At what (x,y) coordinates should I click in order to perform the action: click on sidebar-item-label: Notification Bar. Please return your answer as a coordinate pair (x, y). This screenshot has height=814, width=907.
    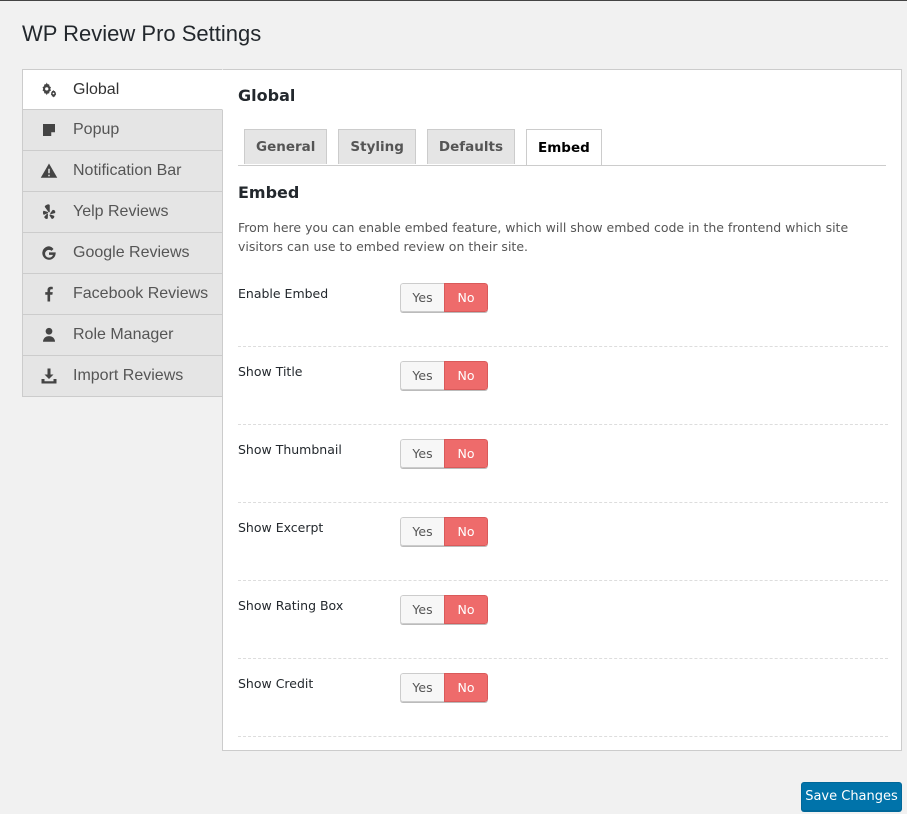
    Looking at the image, I should click on (127, 170).